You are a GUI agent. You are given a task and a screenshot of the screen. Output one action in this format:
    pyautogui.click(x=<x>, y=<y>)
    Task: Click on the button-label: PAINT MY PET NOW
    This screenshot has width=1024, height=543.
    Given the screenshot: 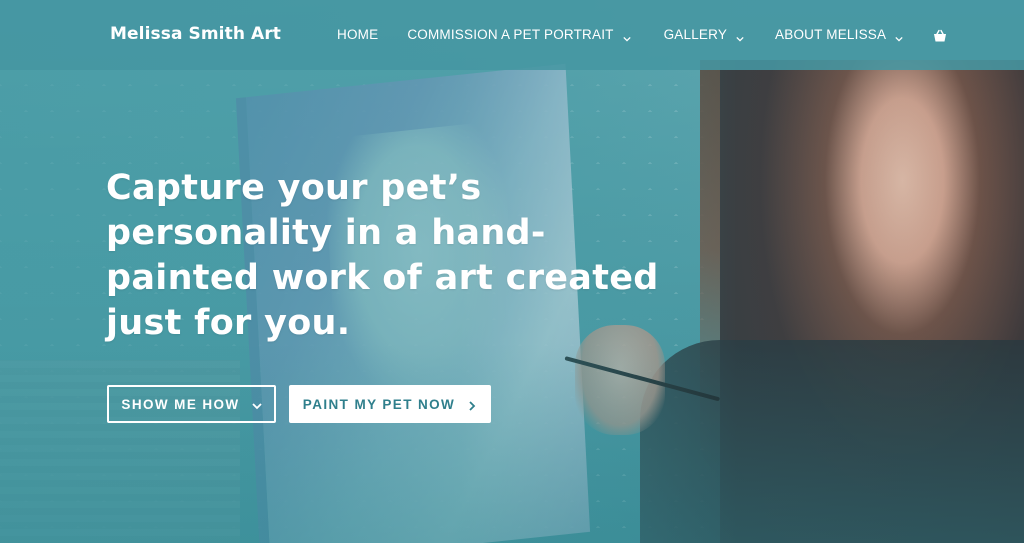 What is the action you would take?
    pyautogui.click(x=379, y=404)
    